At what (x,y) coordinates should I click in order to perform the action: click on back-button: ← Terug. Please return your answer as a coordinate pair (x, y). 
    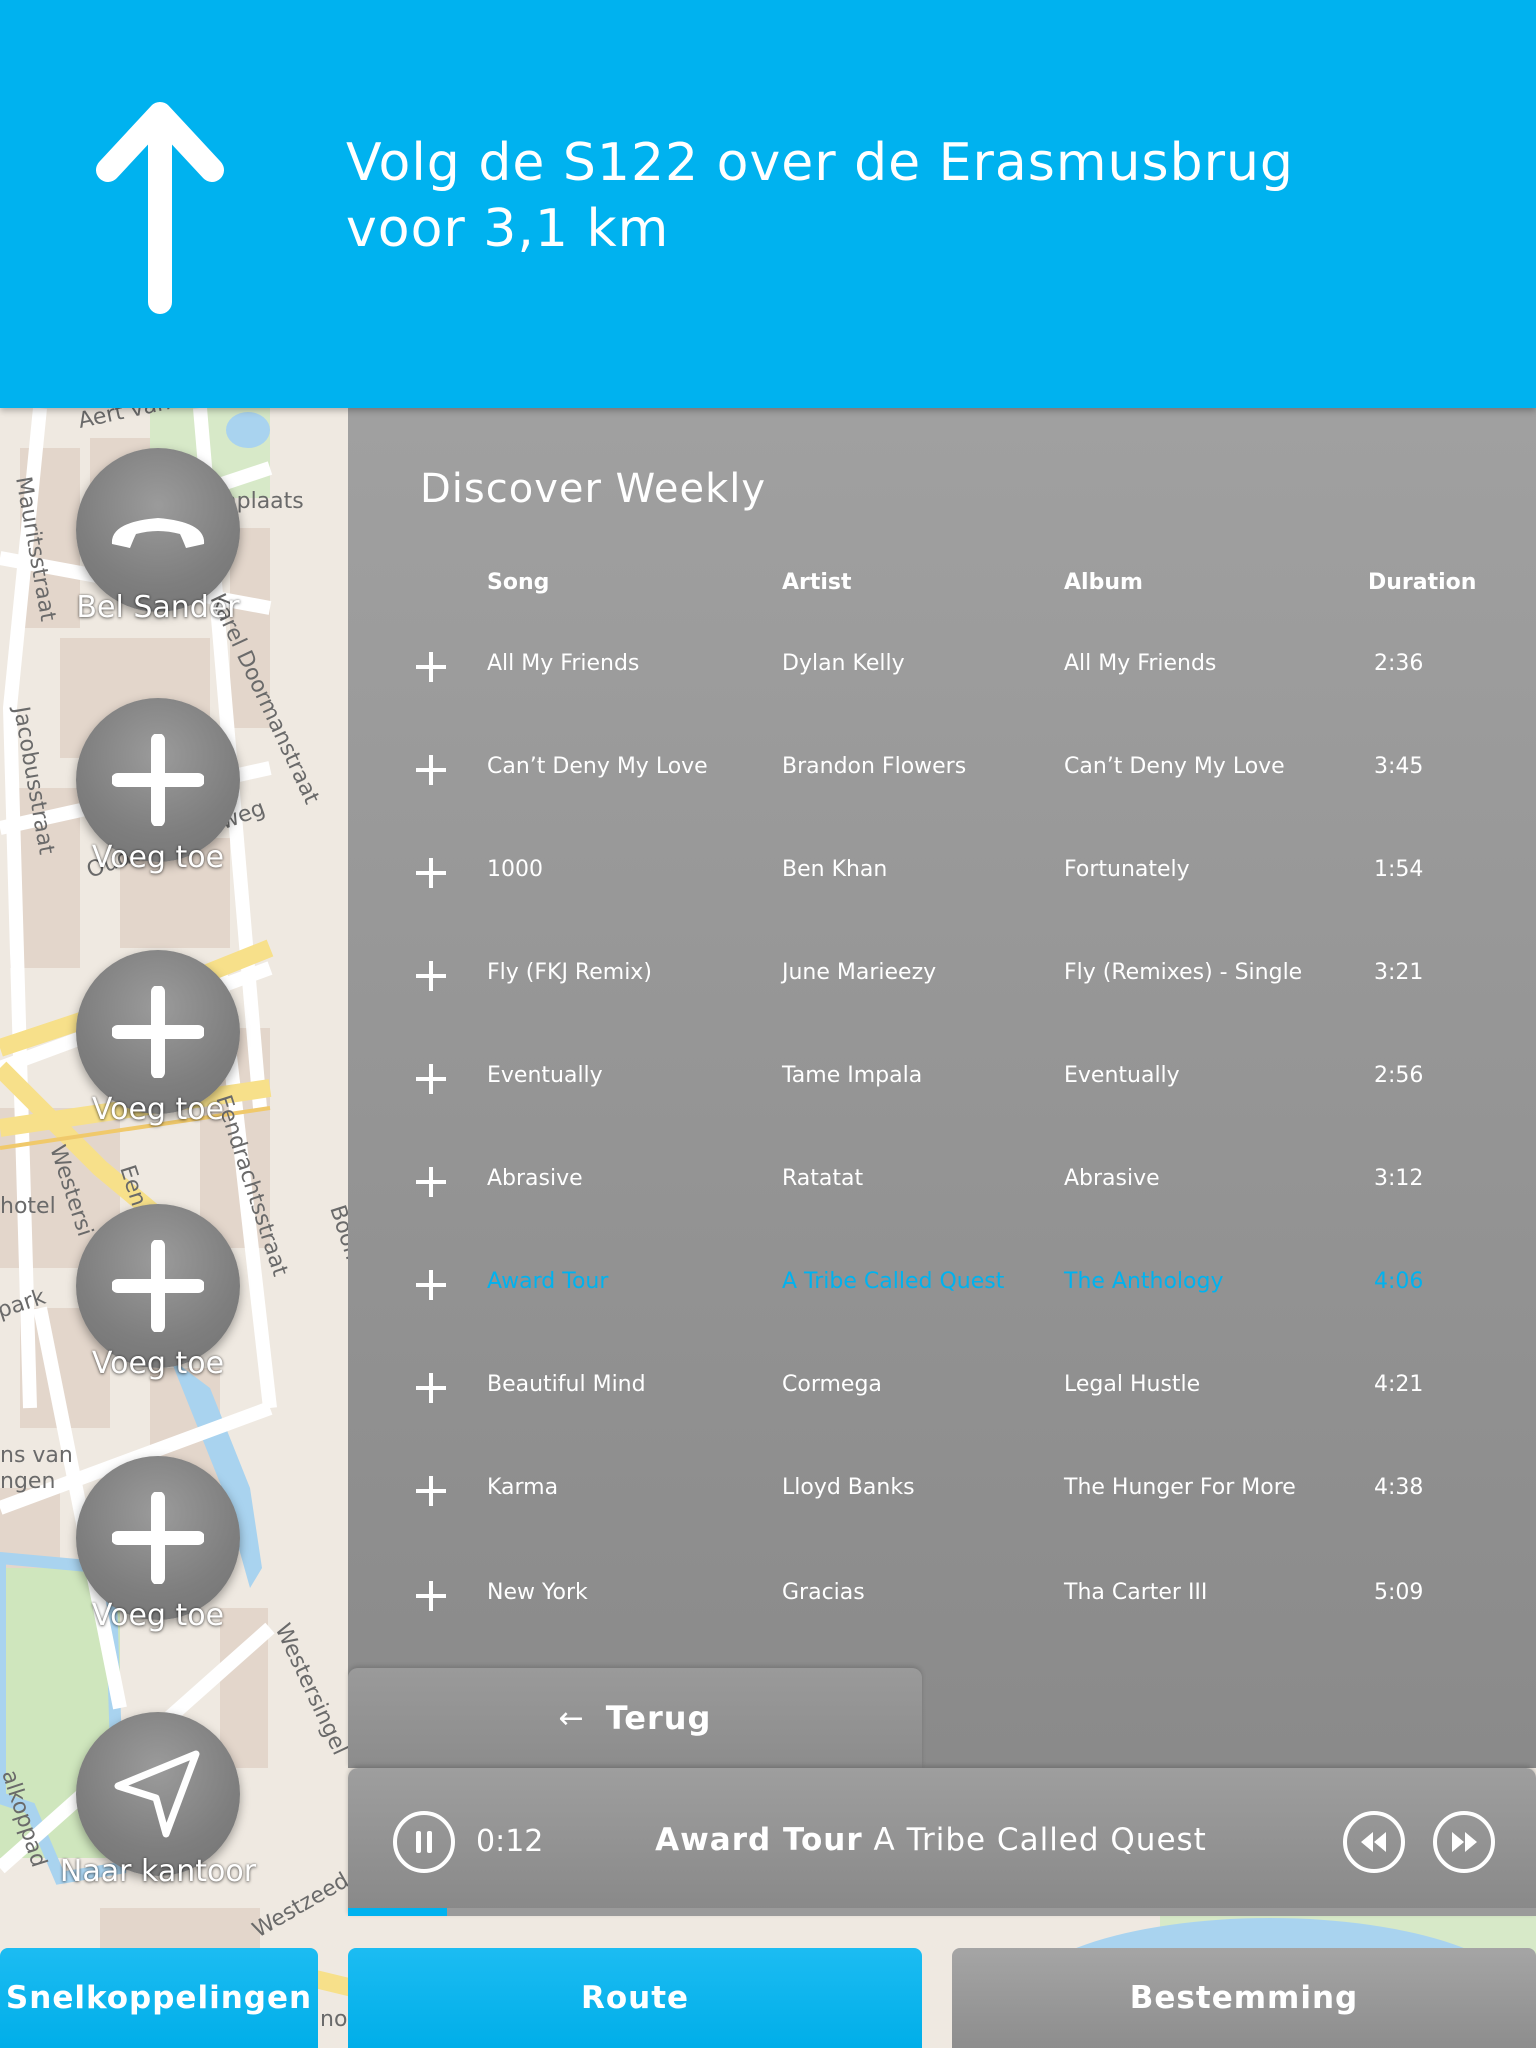
    Looking at the image, I should click on (635, 1718).